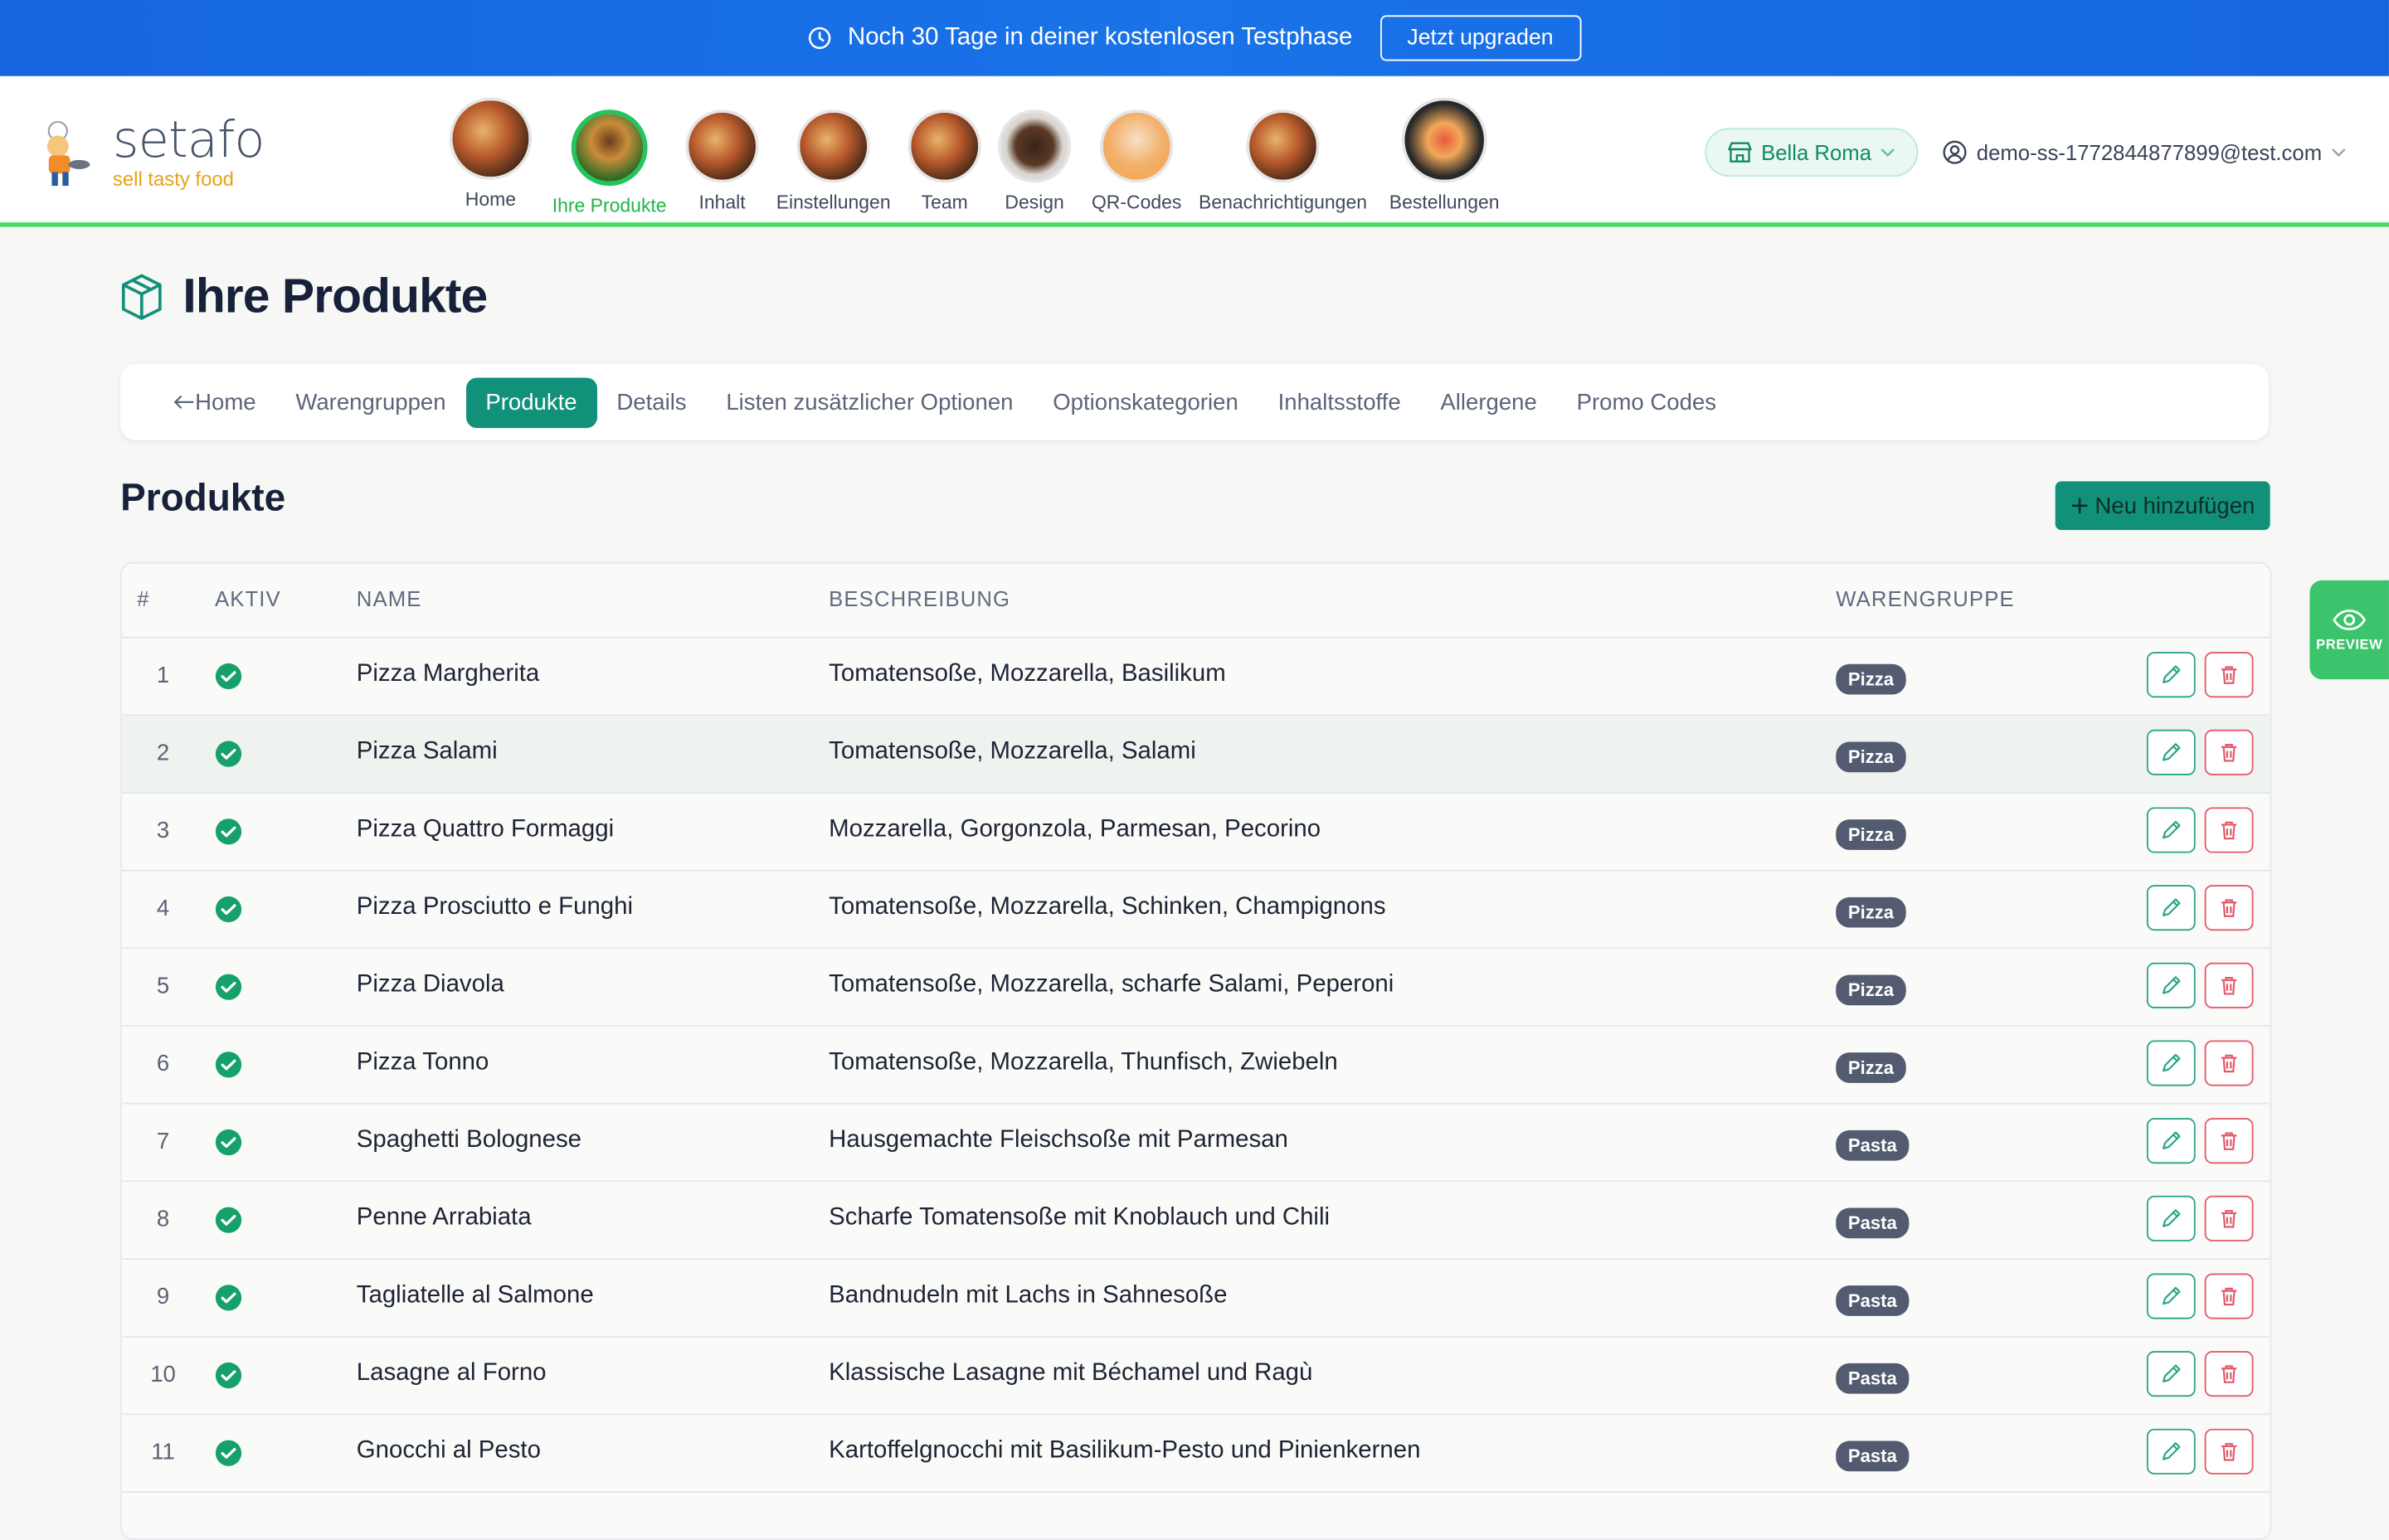 This screenshot has width=2389, height=1540. Describe the element at coordinates (651, 402) in the screenshot. I see `tab-details: Details` at that location.